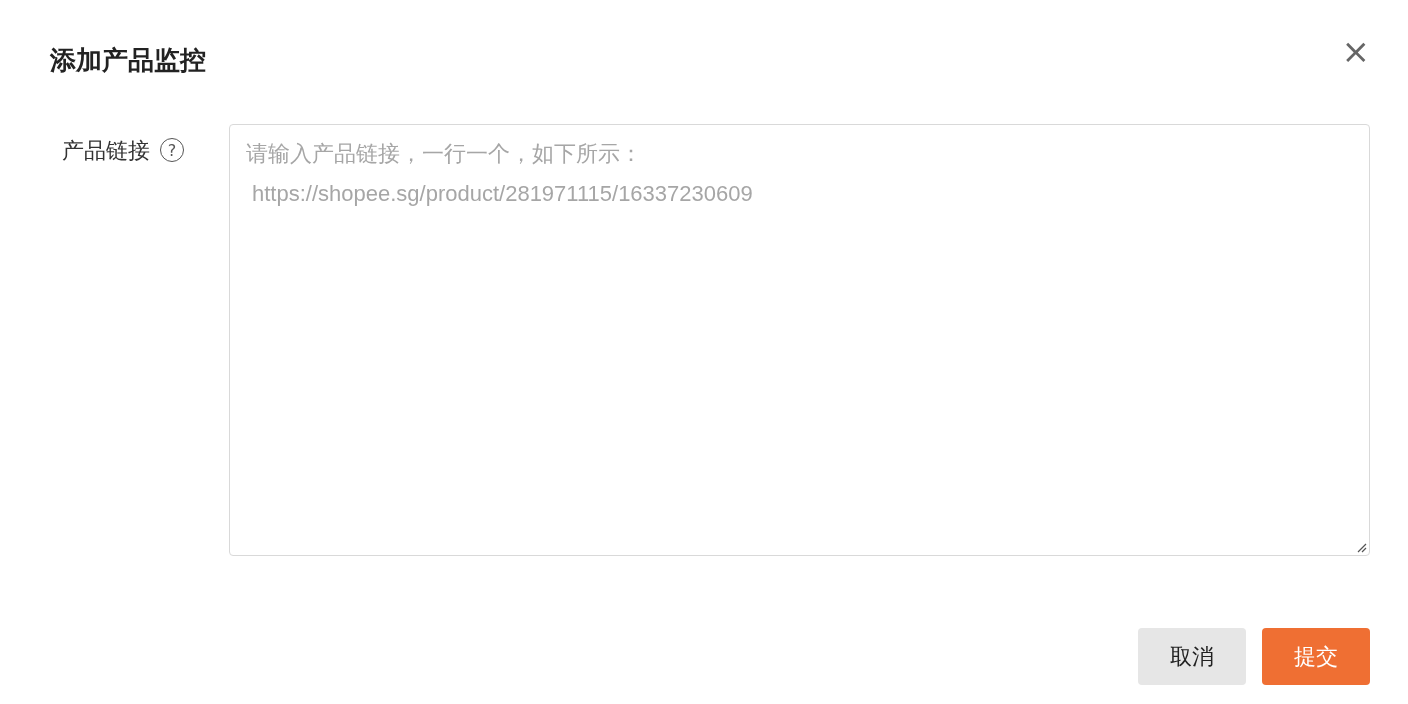 The image size is (1408, 704). What do you see at coordinates (1361, 547) in the screenshot?
I see `resize-handle-icon` at bounding box center [1361, 547].